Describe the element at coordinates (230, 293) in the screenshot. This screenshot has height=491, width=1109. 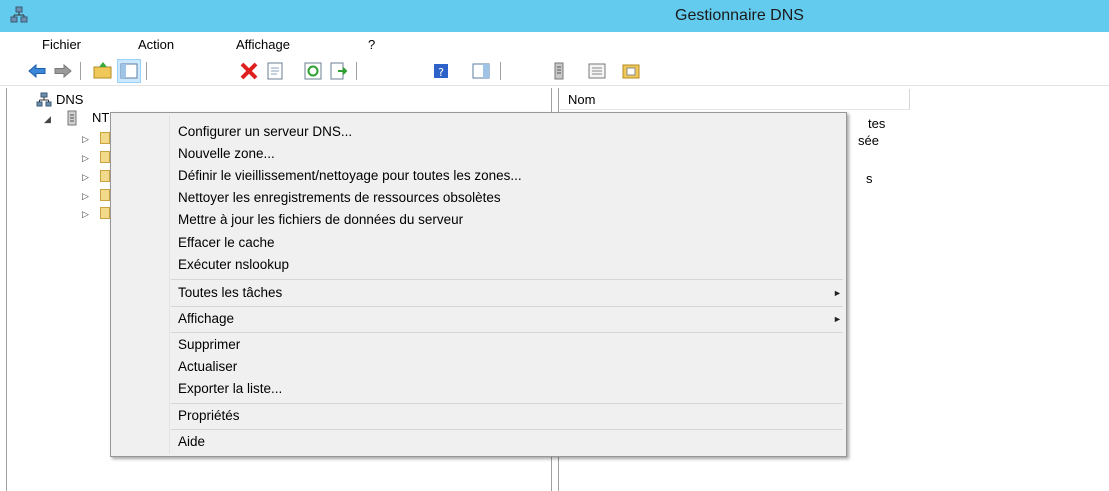
I see `menu-item-all-tasks: Toutes les tâches` at that location.